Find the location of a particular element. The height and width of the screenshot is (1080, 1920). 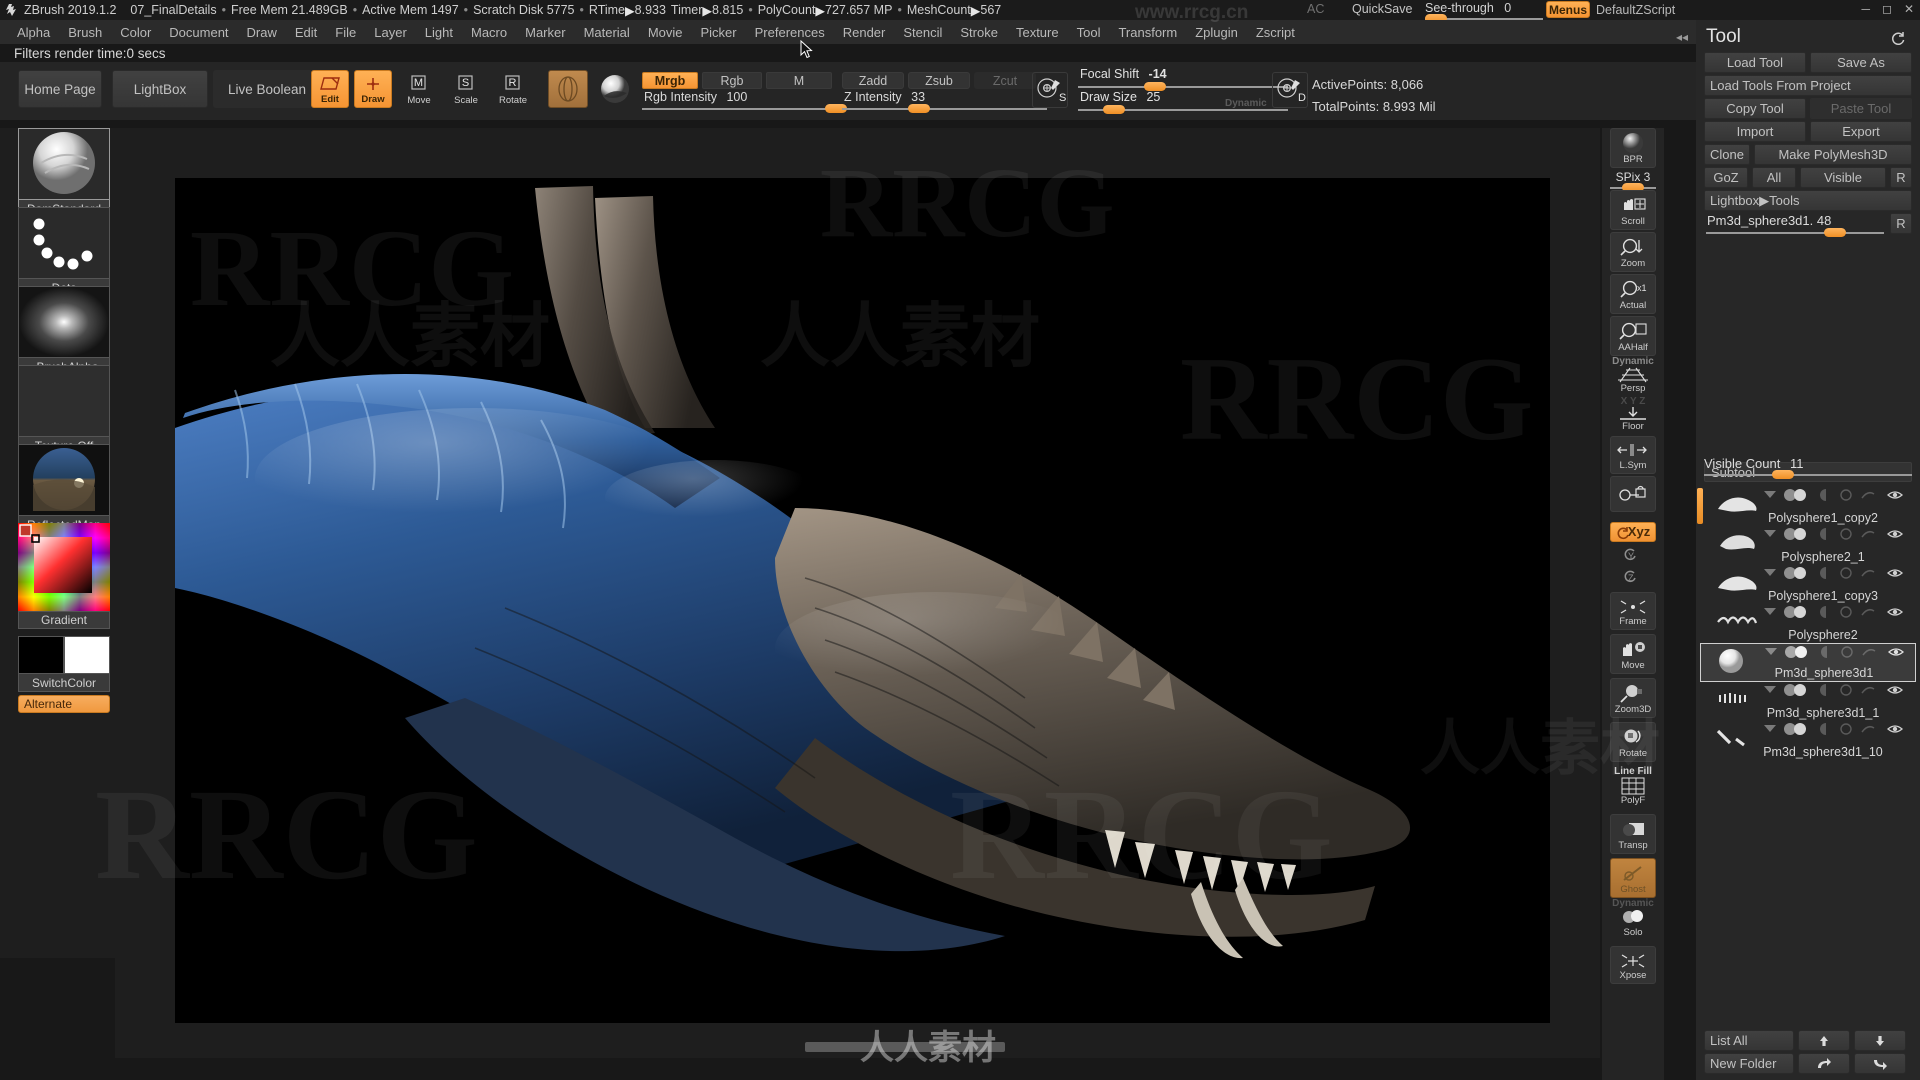

copy-tool-button: Copy Tool is located at coordinates (1755, 108).